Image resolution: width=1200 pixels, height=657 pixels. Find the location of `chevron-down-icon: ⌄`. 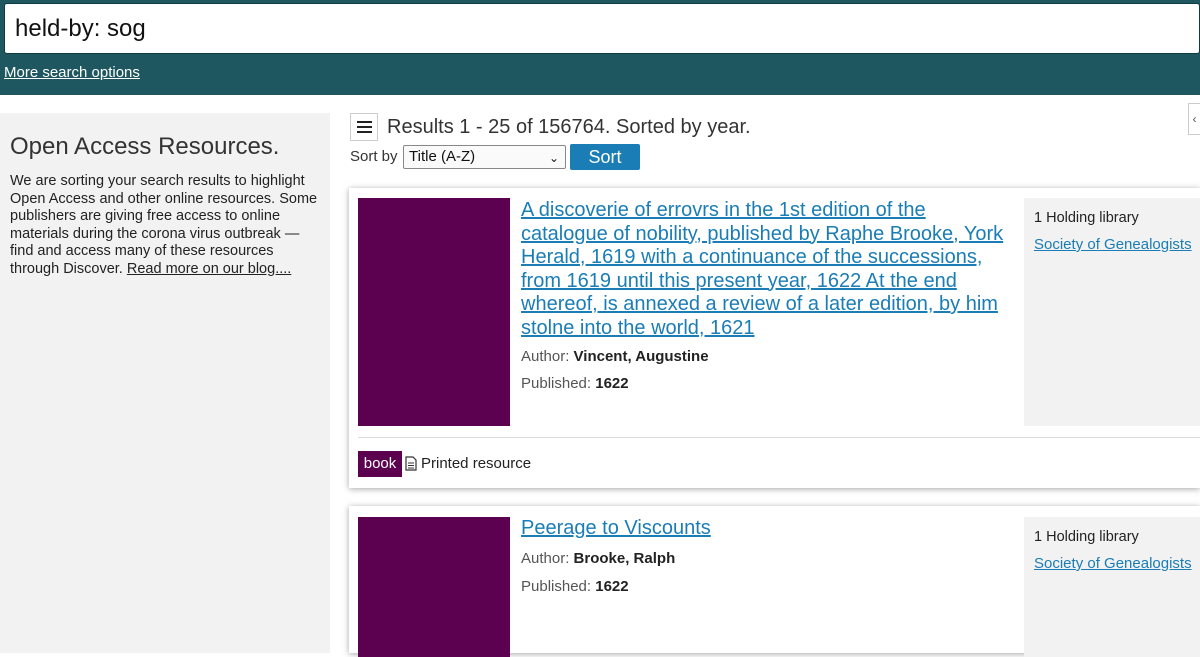

chevron-down-icon: ⌄ is located at coordinates (553, 158).